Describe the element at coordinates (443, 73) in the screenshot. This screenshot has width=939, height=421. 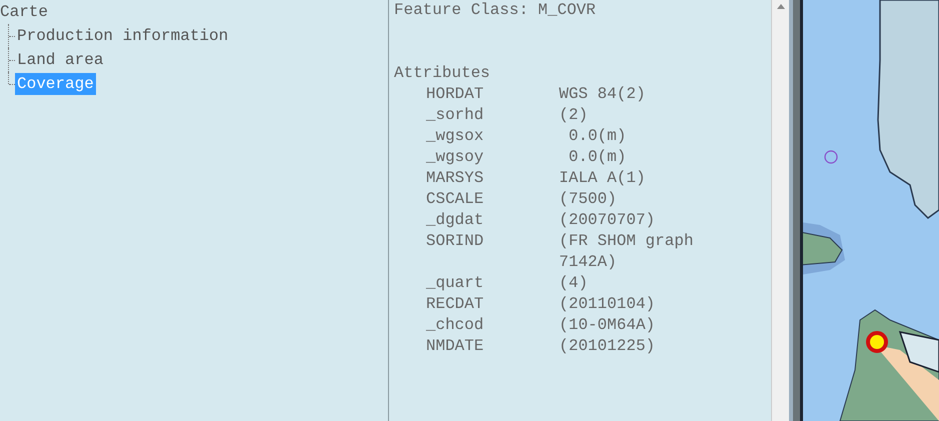
I see `attributes-heading: Attributes` at that location.